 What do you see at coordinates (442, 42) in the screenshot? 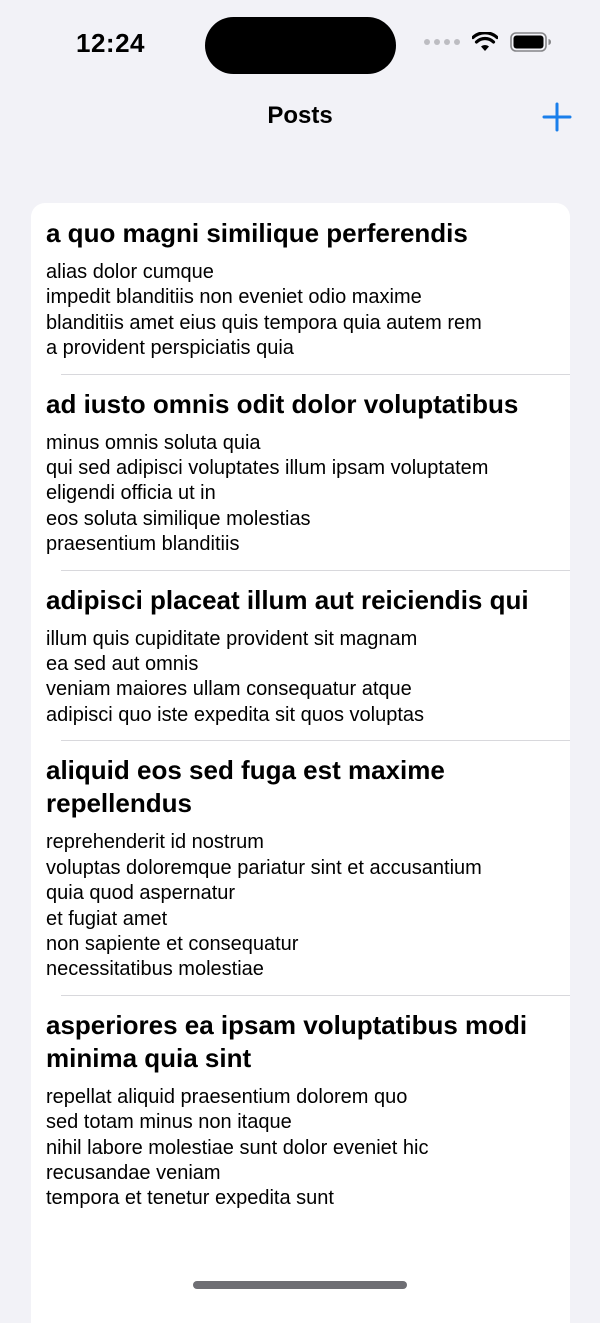
I see `cellular-signal-icon` at bounding box center [442, 42].